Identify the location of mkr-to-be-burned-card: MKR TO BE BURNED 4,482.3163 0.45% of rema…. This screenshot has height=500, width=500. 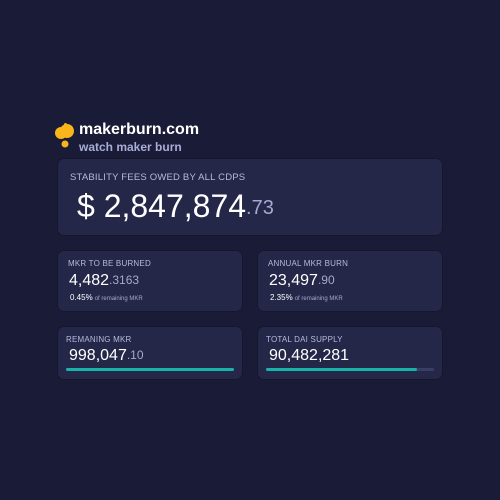
(150, 281).